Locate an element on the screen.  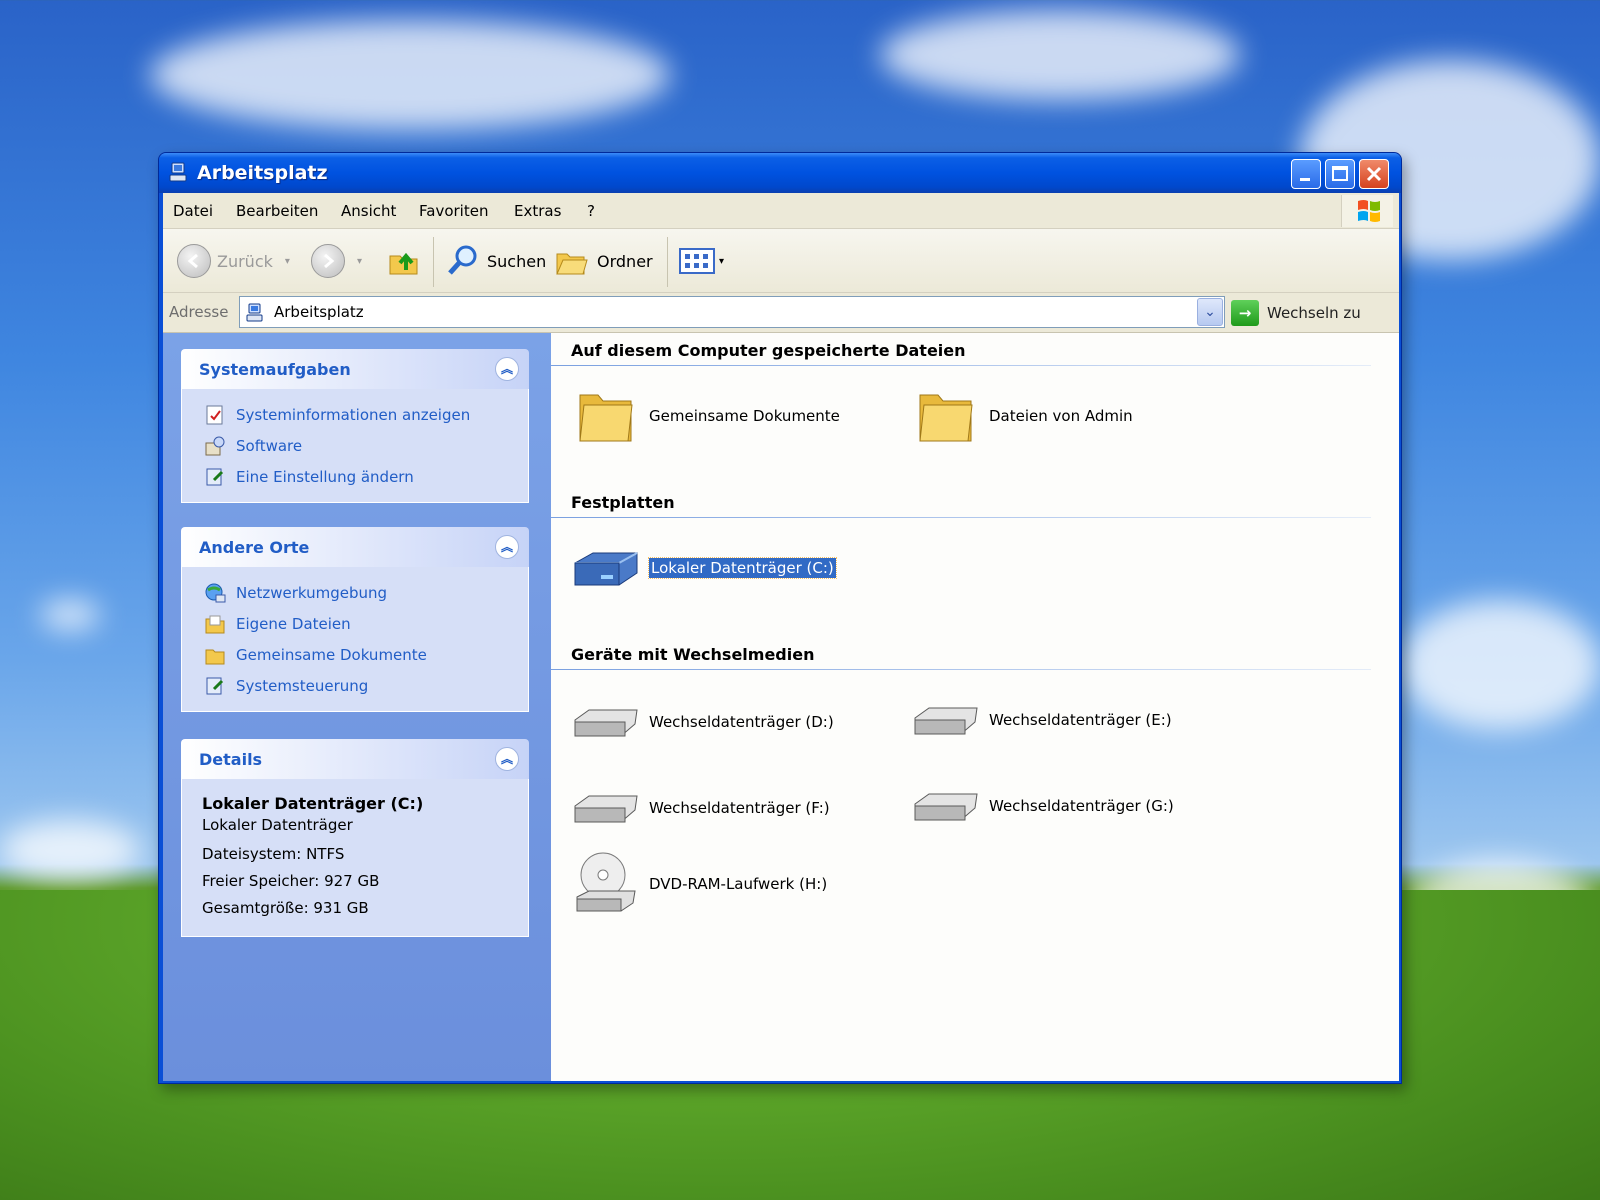
address-label: Adresse is located at coordinates (199, 312).